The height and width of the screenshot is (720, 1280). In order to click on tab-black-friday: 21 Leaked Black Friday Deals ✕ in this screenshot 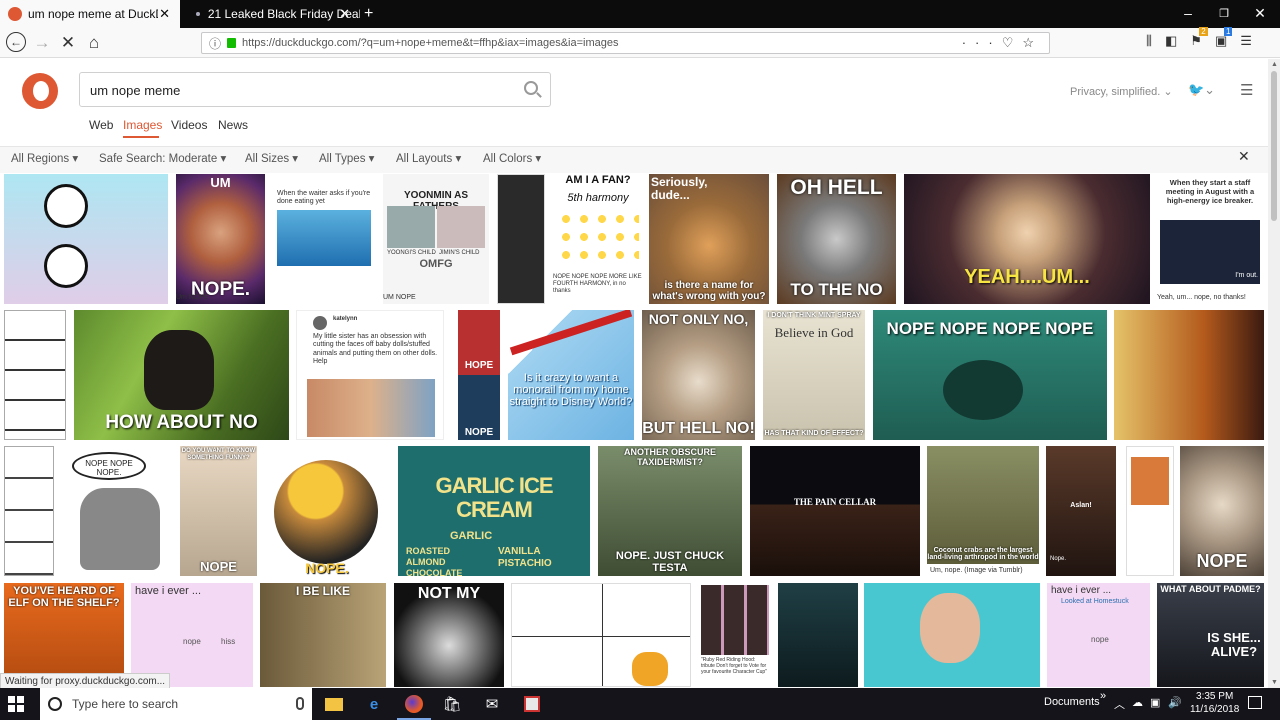, I will do `click(271, 14)`.